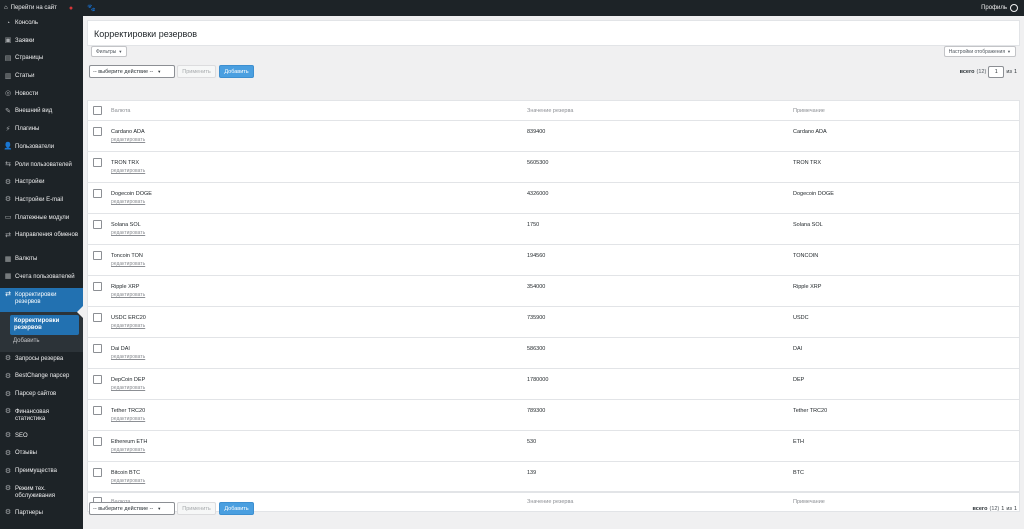  What do you see at coordinates (236, 508) in the screenshot?
I see `add-button-bottom: Добавить` at bounding box center [236, 508].